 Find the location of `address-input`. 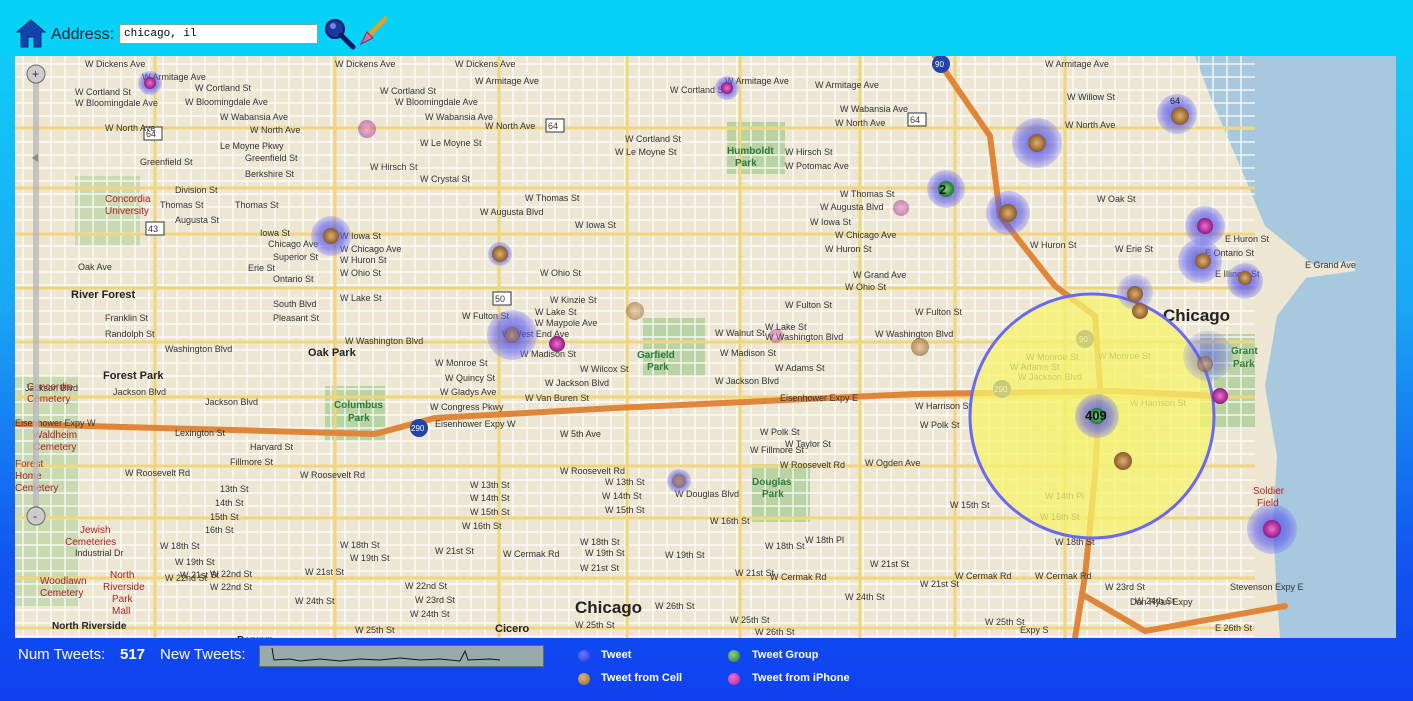

address-input is located at coordinates (218, 34).